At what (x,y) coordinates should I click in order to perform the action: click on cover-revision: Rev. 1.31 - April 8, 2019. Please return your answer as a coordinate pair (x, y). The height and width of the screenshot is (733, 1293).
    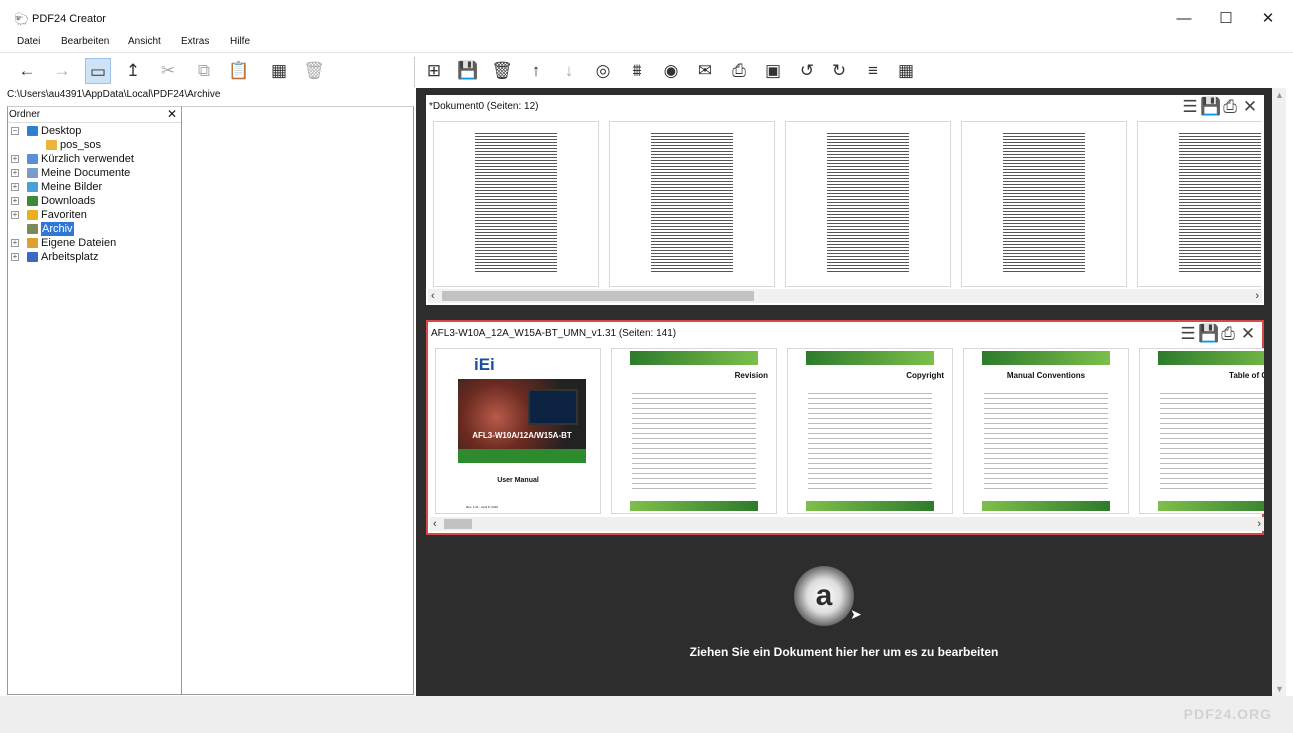
    Looking at the image, I should click on (482, 507).